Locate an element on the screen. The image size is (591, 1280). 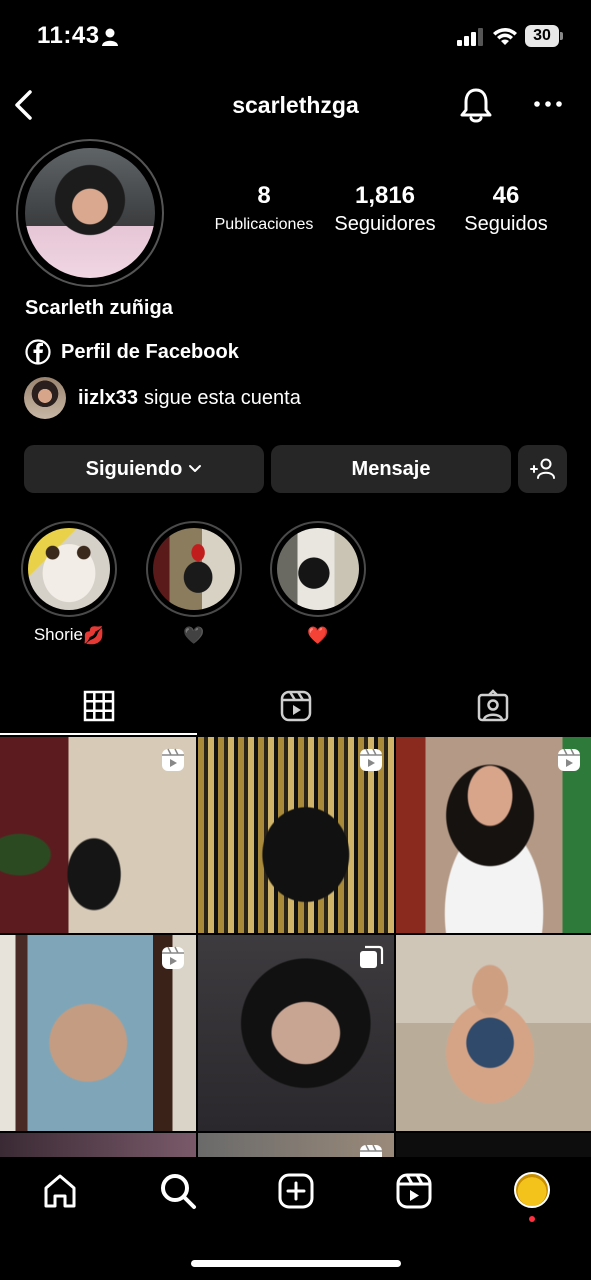
battery-indicator: 30 is located at coordinates (544, 36).